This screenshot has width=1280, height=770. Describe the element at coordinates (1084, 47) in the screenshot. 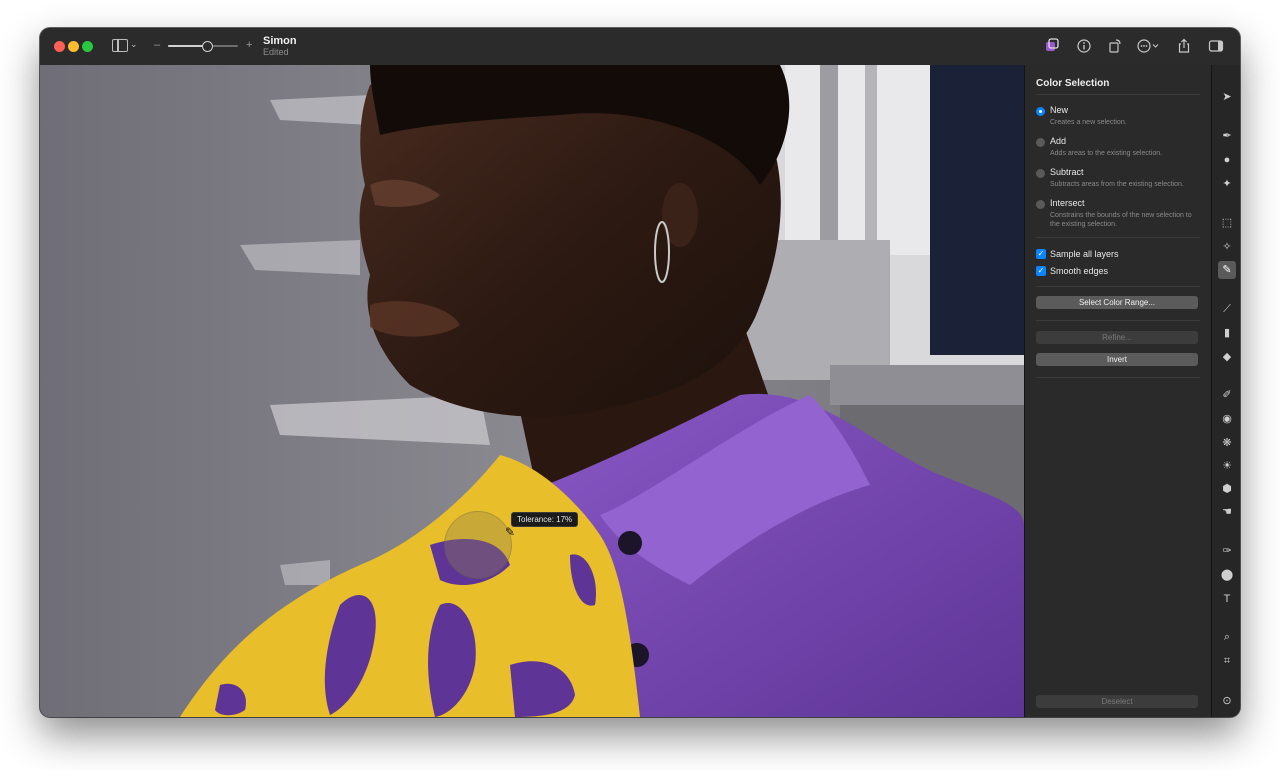

I see `info-icon` at that location.